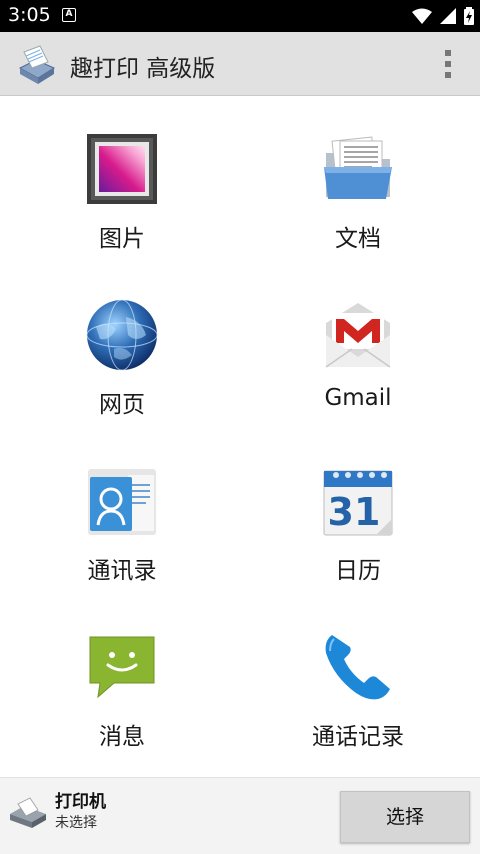  I want to click on tile-call-log: 通话记录, so click(358, 678).